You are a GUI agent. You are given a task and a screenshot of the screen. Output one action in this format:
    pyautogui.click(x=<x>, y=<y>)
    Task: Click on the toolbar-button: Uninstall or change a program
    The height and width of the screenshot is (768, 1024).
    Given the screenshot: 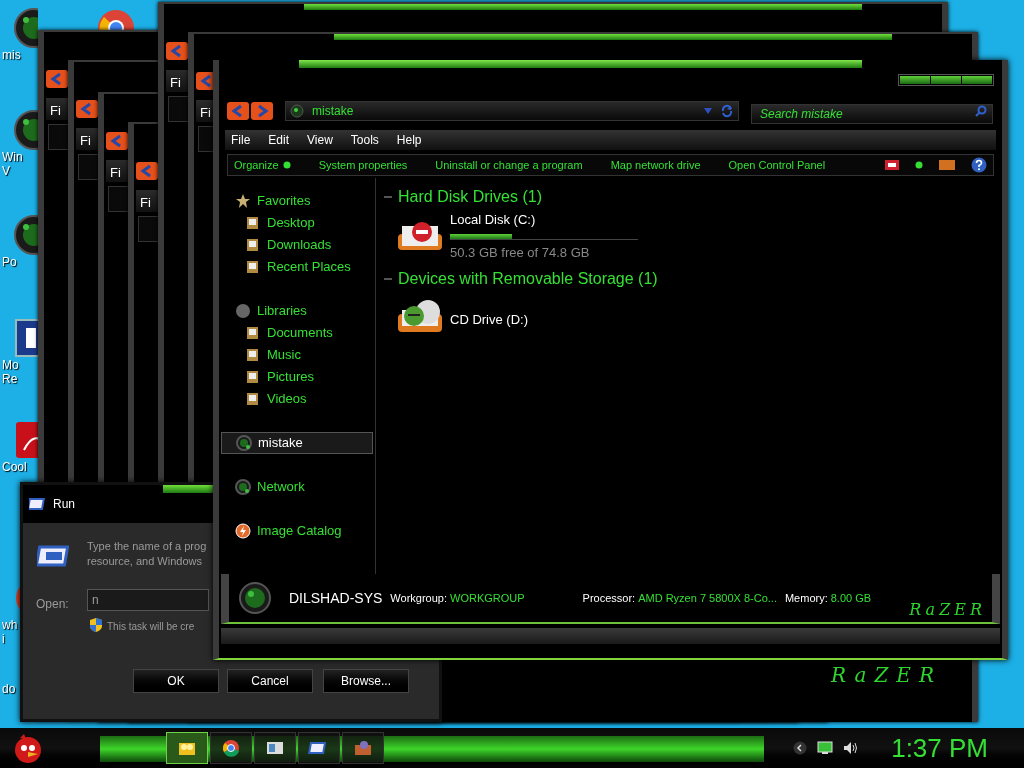 What is the action you would take?
    pyautogui.click(x=509, y=165)
    